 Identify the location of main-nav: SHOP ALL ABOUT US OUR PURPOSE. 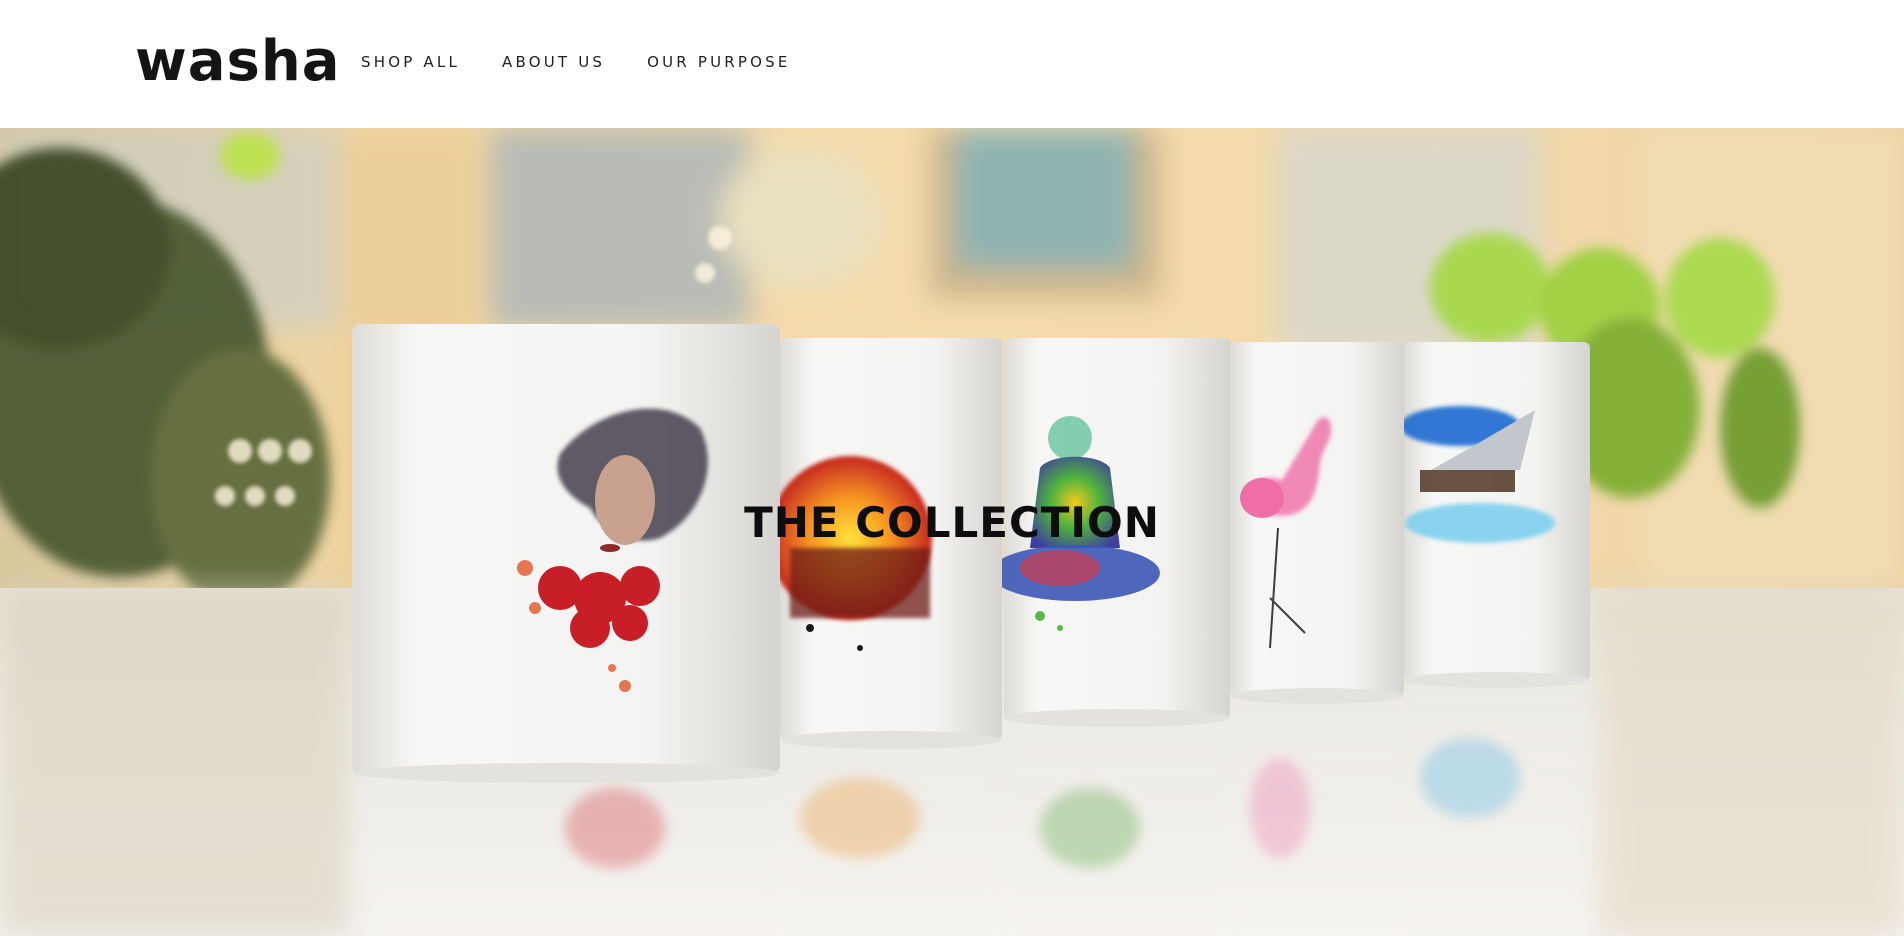
(597, 62).